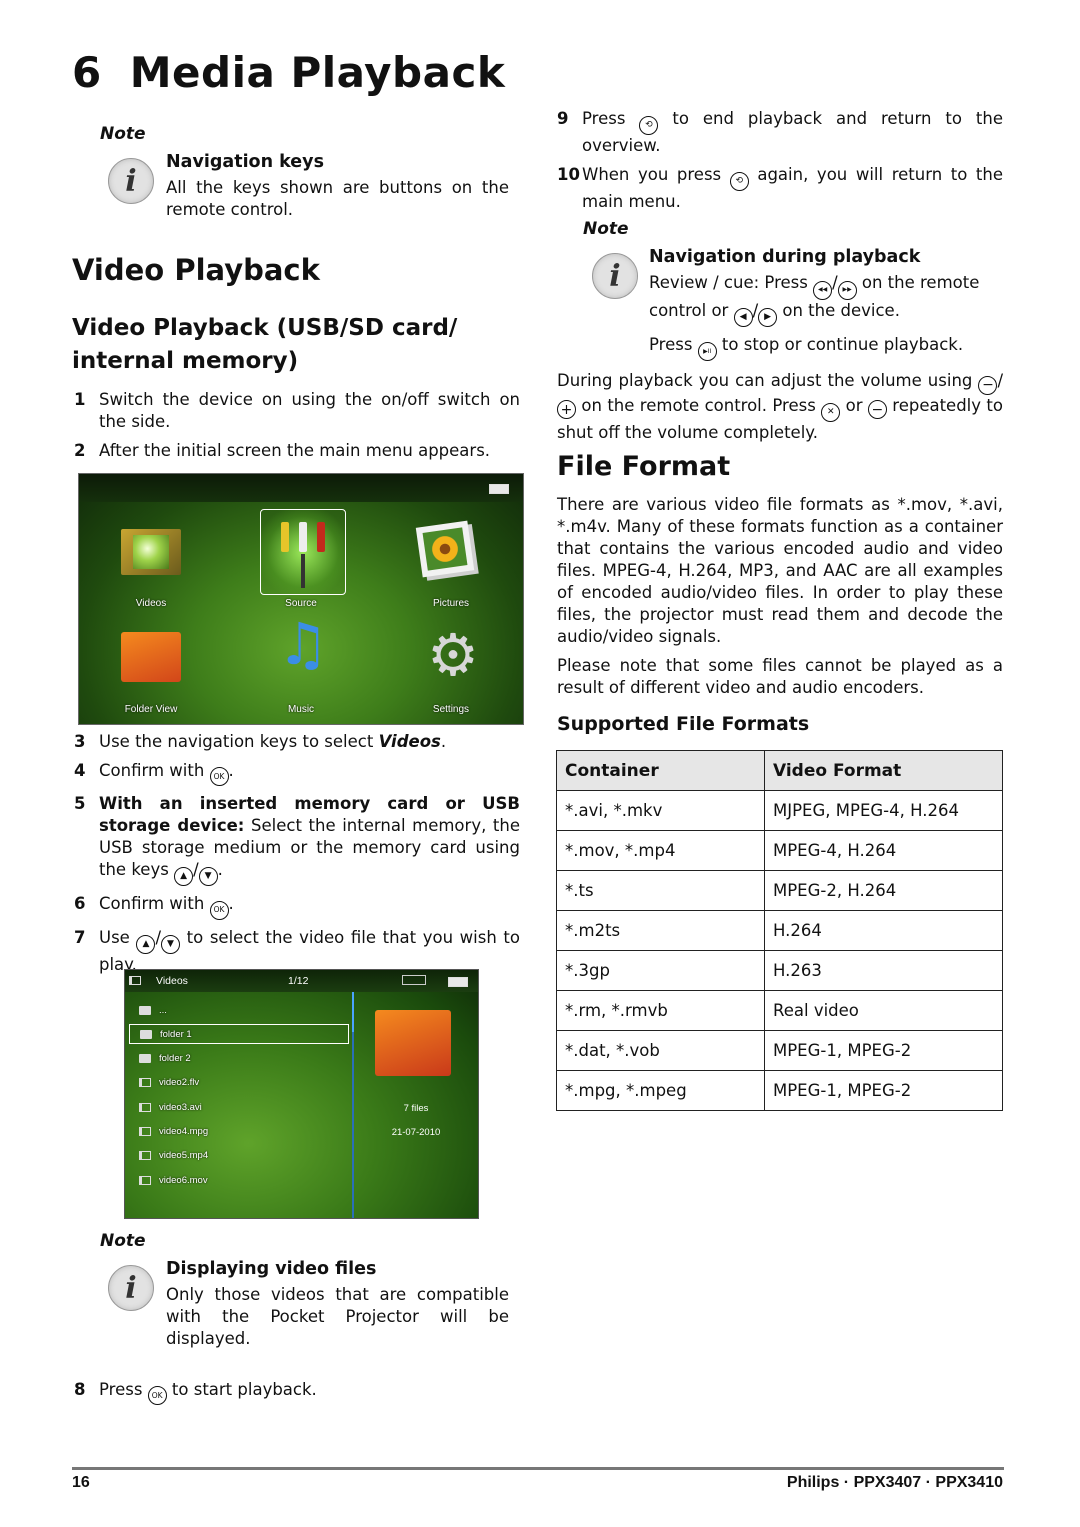 The width and height of the screenshot is (1080, 1527). I want to click on steps-8: 8 Press OK to start playback., so click(297, 1392).